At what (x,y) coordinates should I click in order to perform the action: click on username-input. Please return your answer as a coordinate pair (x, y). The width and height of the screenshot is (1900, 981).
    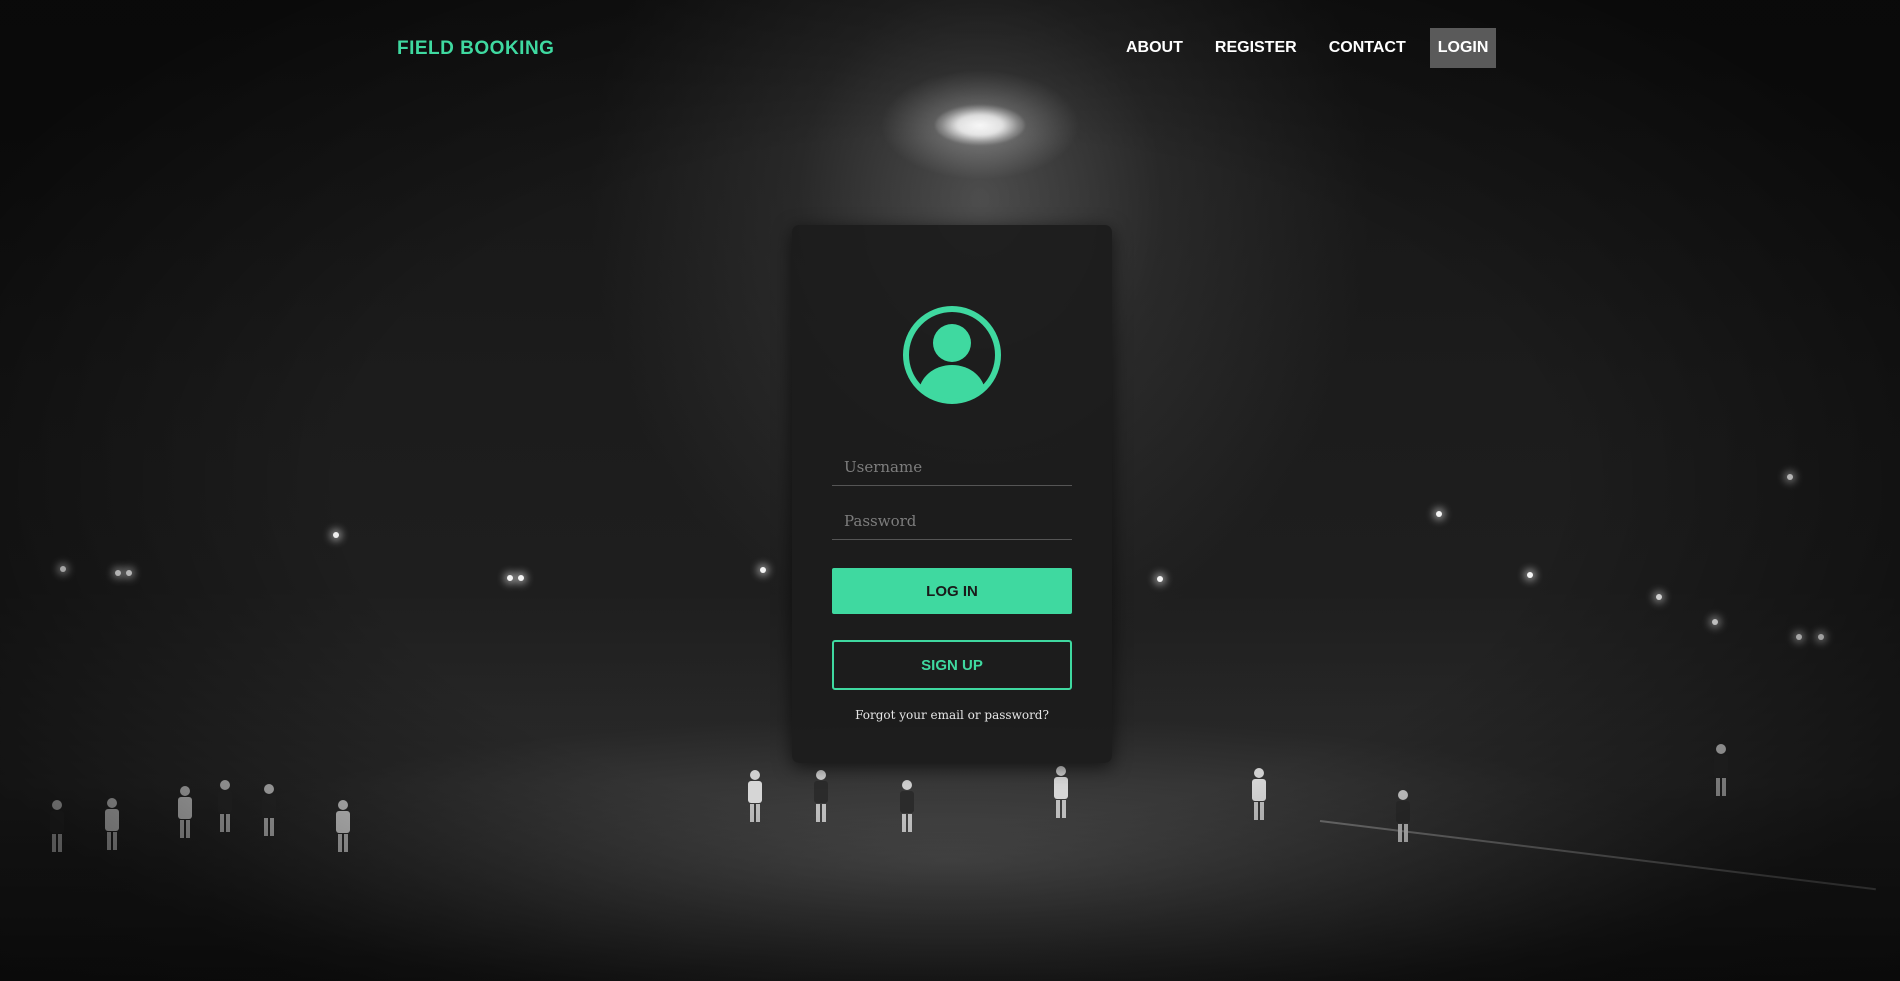
    Looking at the image, I should click on (952, 467).